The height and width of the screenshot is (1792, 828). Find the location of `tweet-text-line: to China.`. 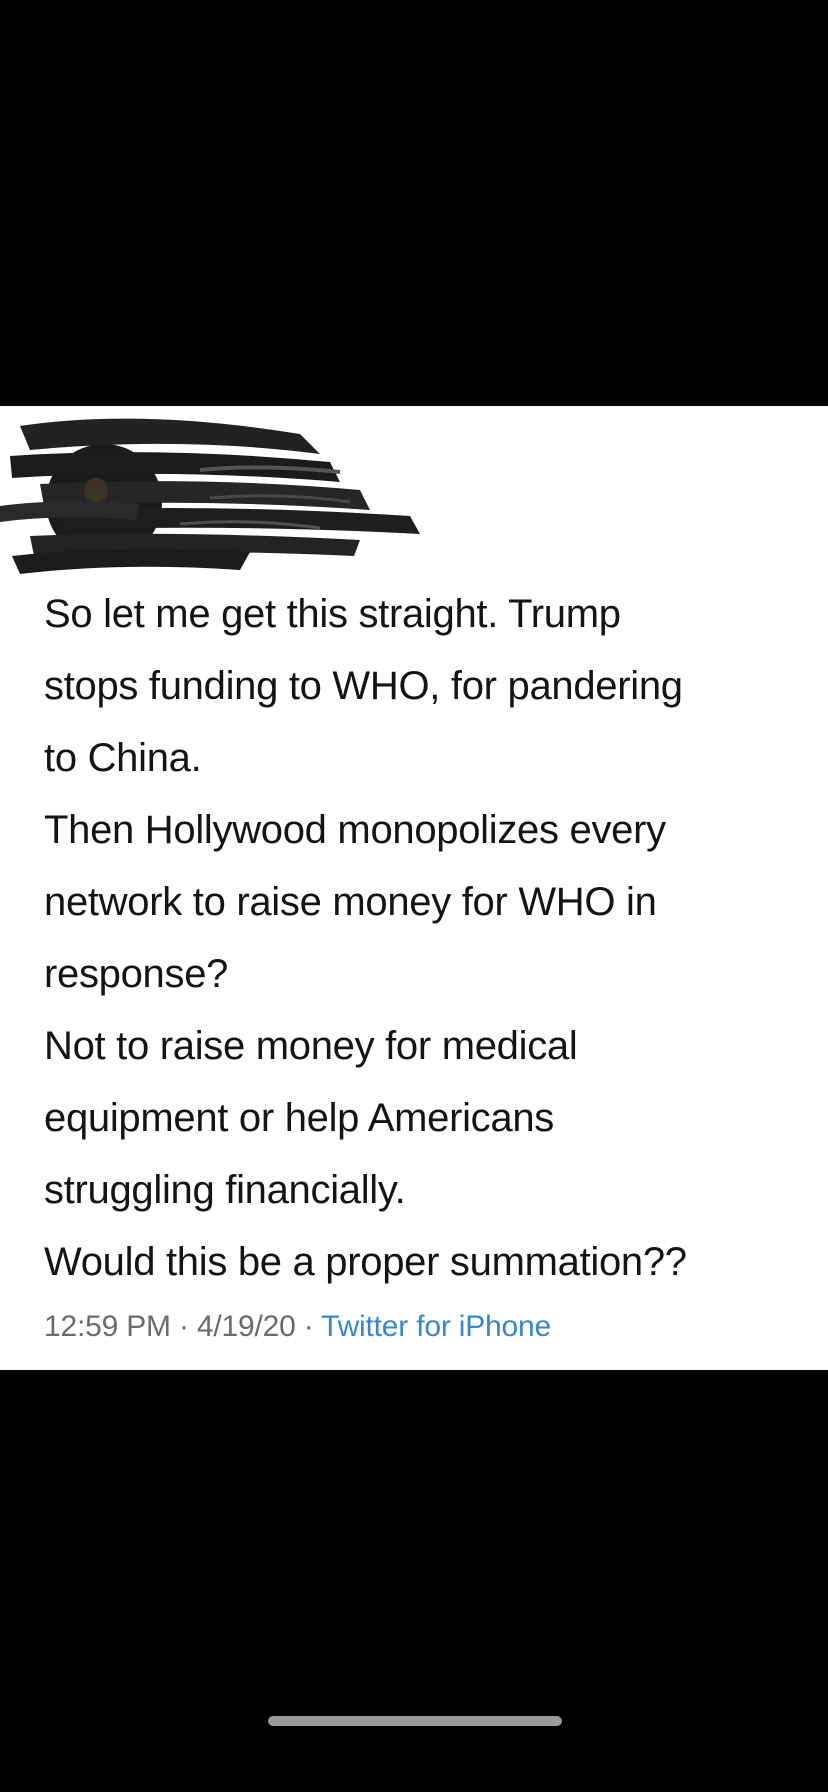

tweet-text-line: to China. is located at coordinates (123, 758).